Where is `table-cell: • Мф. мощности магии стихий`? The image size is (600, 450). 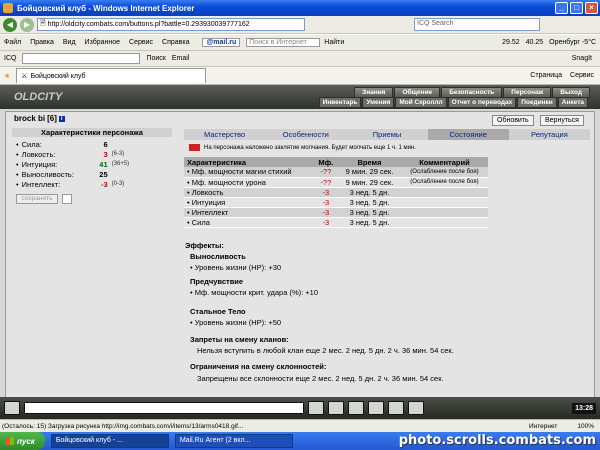
table-cell: • Мф. мощности магии стихий is located at coordinates (249, 172).